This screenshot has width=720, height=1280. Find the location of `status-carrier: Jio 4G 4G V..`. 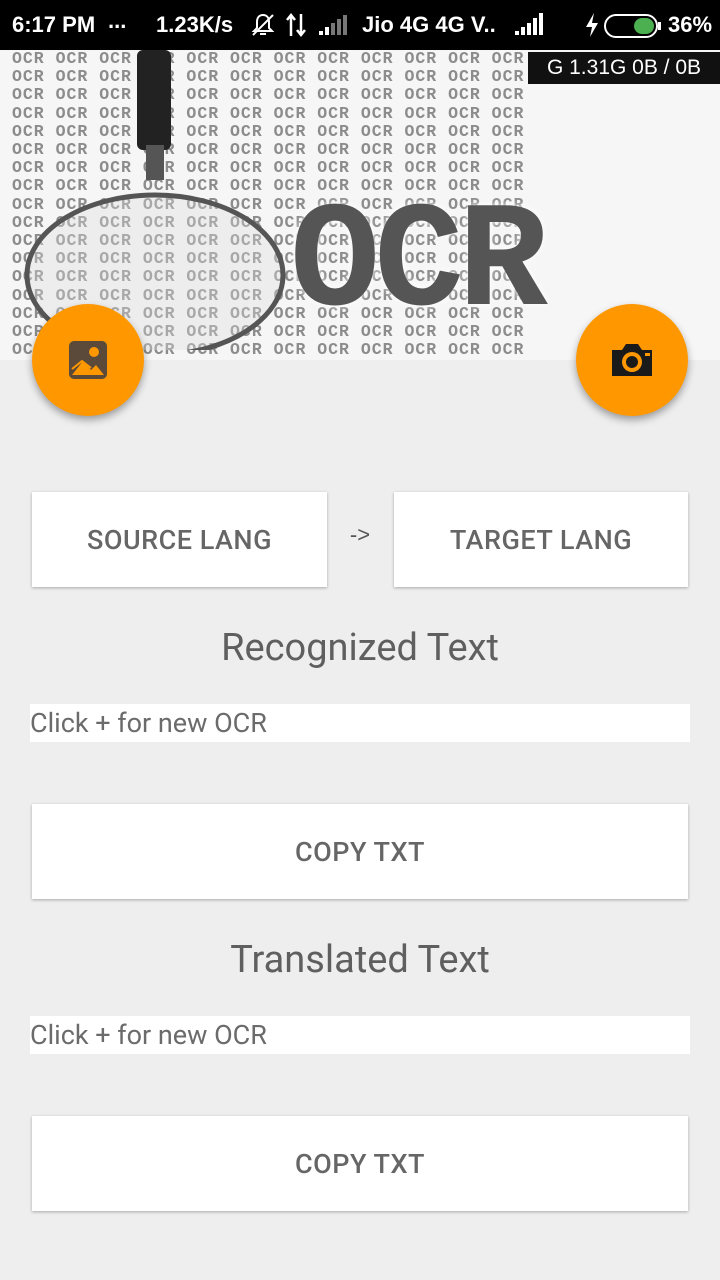

status-carrier: Jio 4G 4G V.. is located at coordinates (429, 24).